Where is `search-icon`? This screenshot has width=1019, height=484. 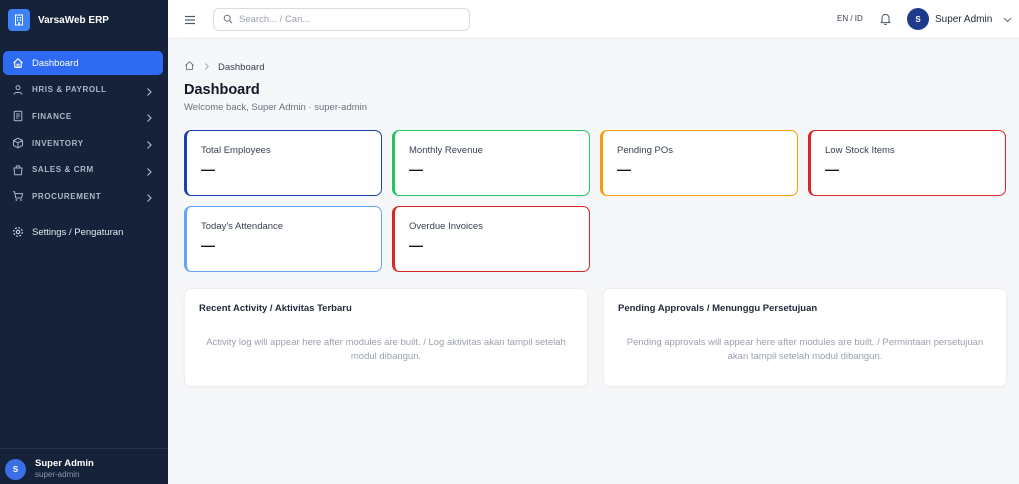
search-icon is located at coordinates (228, 20).